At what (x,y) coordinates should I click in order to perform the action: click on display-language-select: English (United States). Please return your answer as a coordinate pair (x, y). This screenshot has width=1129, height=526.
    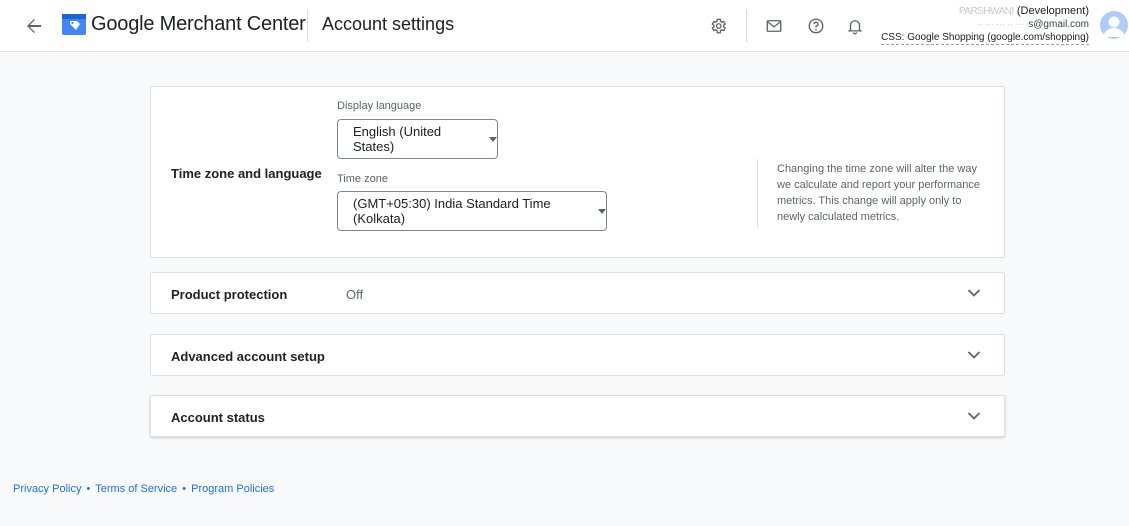
    Looking at the image, I should click on (417, 139).